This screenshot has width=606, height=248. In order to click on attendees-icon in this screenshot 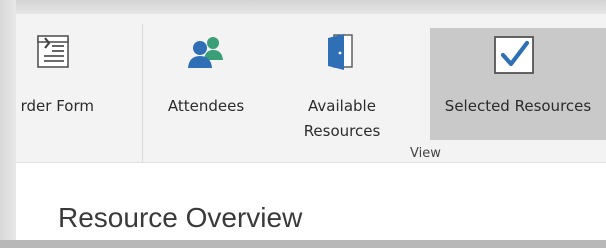, I will do `click(206, 54)`.